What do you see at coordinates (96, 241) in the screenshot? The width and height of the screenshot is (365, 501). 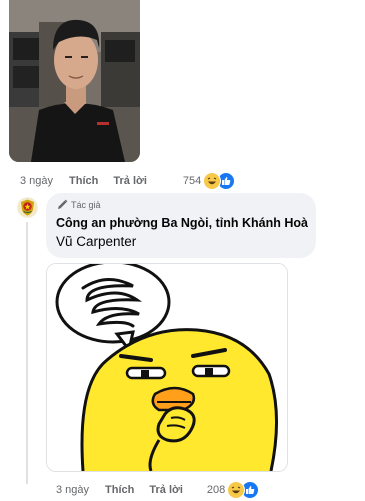 I see `reply-text: Vũ Carpenter` at bounding box center [96, 241].